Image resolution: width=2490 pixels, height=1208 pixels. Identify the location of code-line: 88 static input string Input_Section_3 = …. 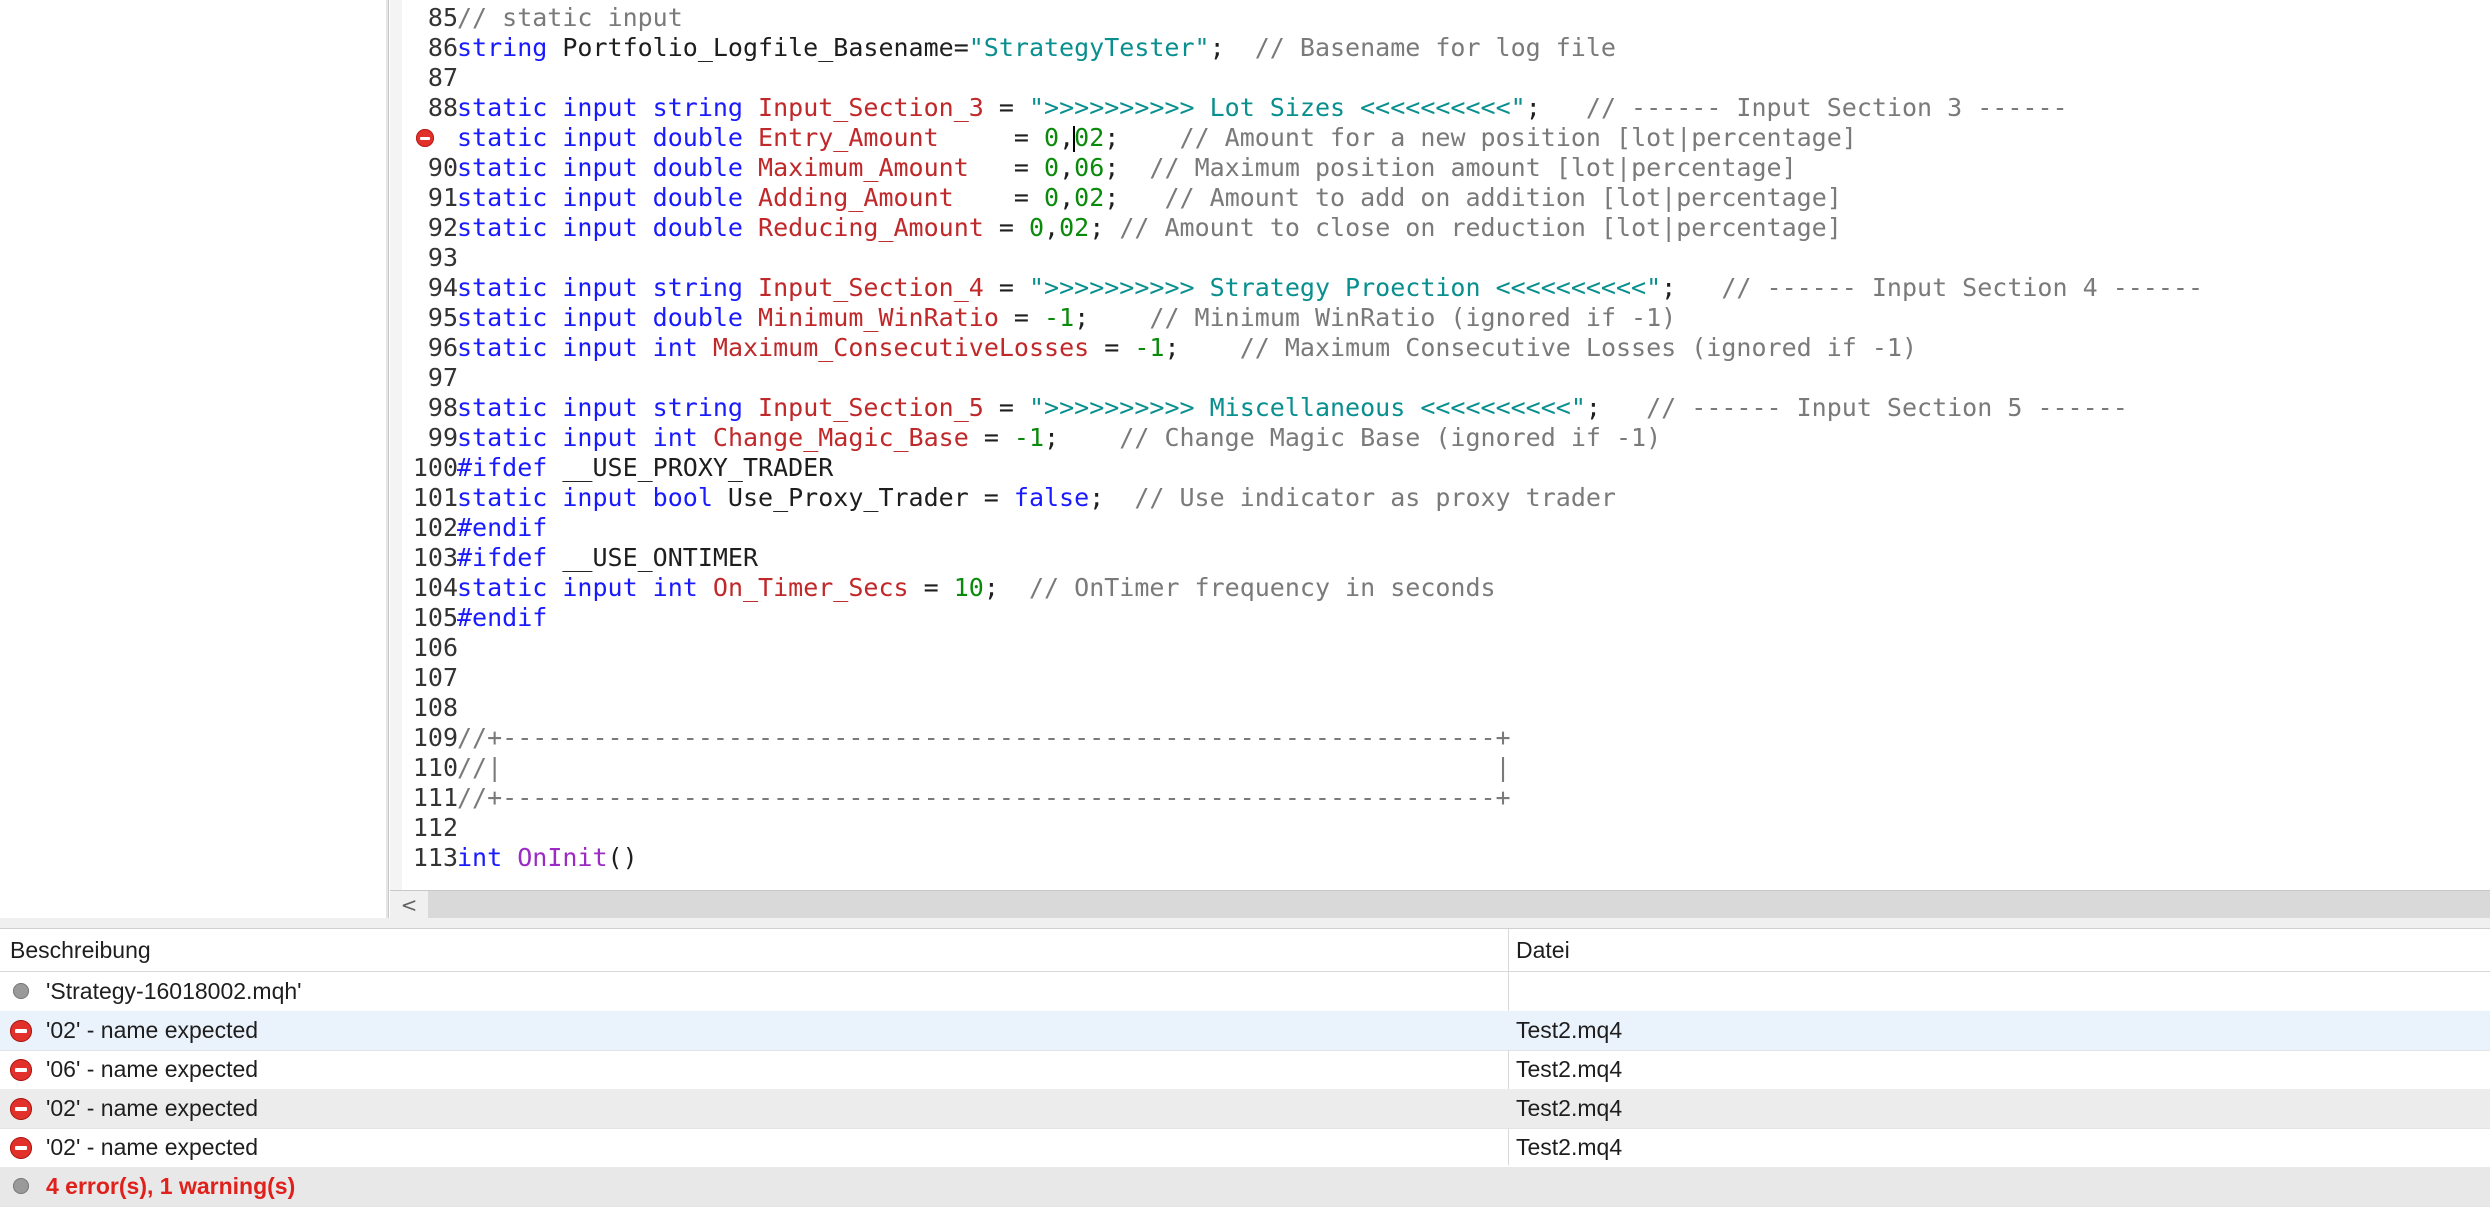
(1446, 108).